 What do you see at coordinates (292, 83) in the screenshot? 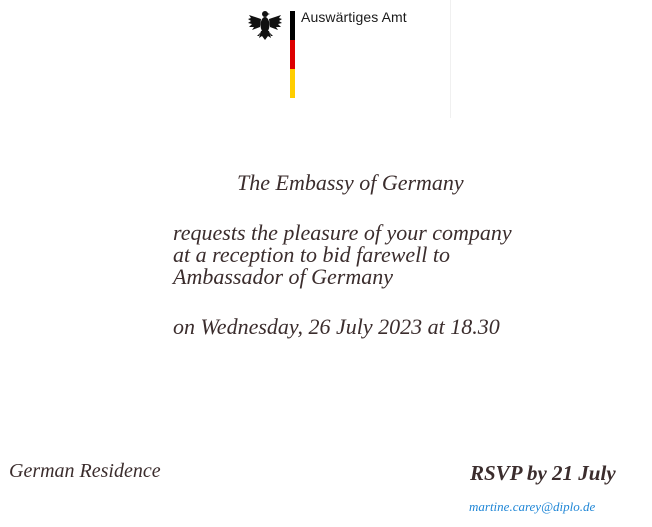
I see `flag-stripe-gold` at bounding box center [292, 83].